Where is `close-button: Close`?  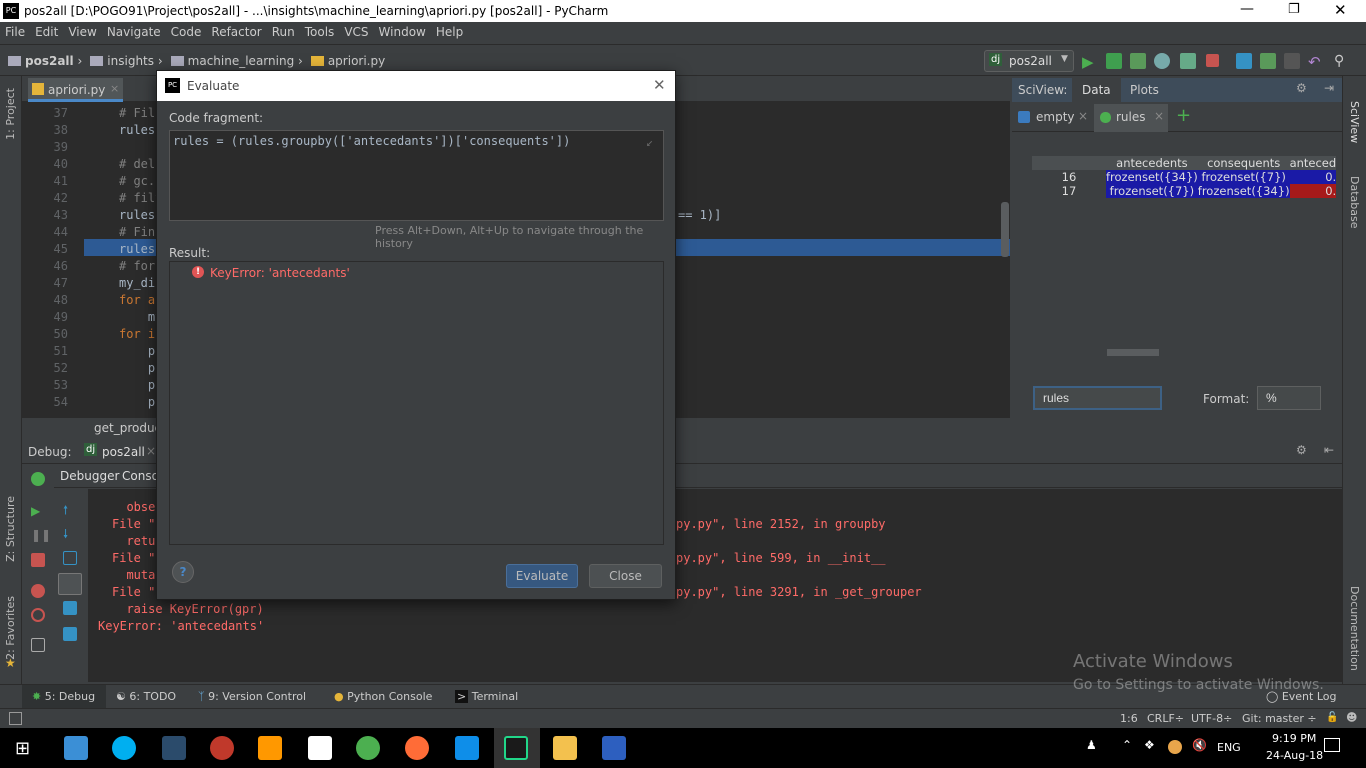 close-button: Close is located at coordinates (625, 576).